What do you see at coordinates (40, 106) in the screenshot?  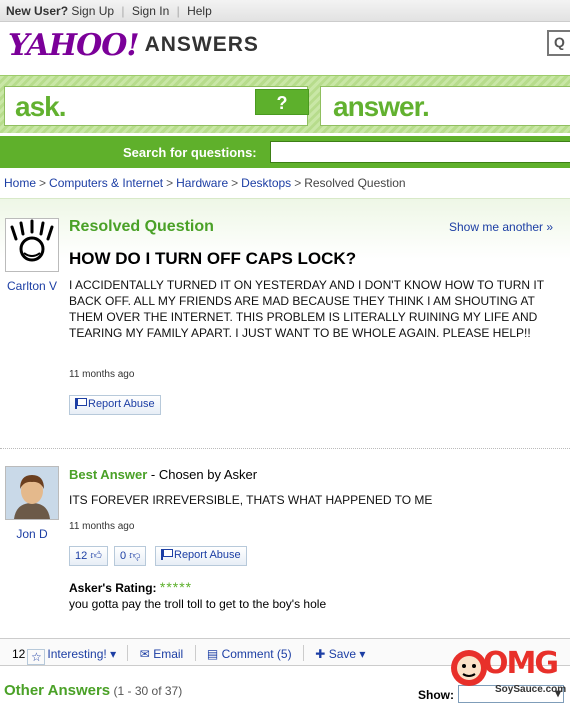 I see `ask-label: ask.` at bounding box center [40, 106].